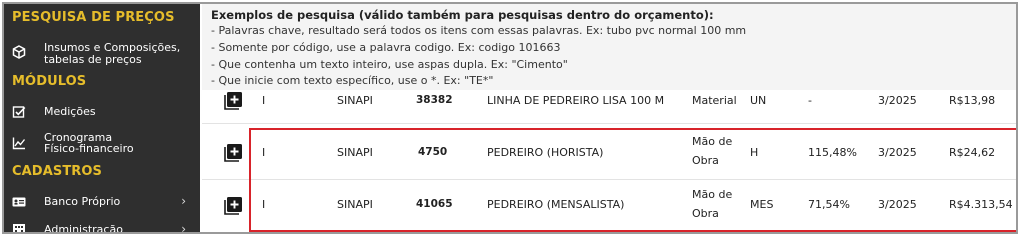 The image size is (1024, 240). I want to click on sidebar-item-label-2: tabelas de preços, so click(93, 59).